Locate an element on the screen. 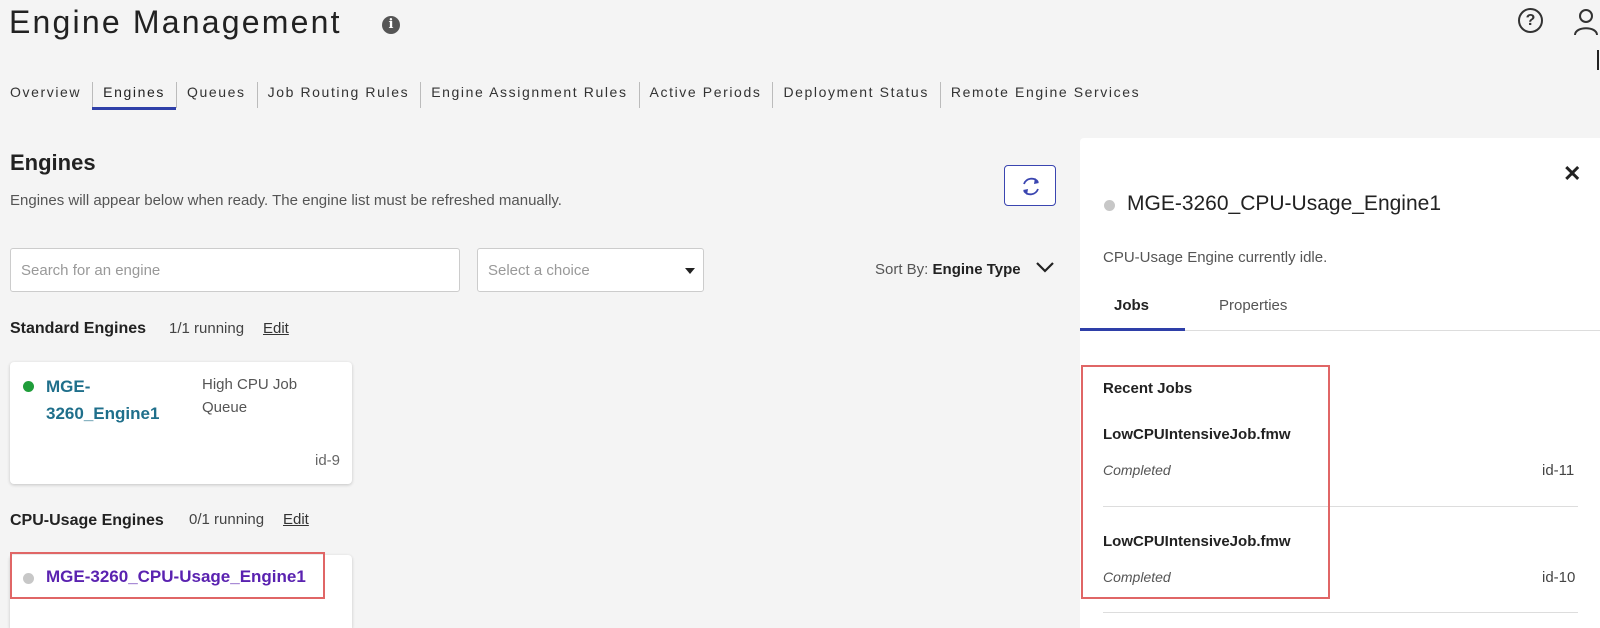 The height and width of the screenshot is (628, 1600). sort-by: Sort By: Engine Type is located at coordinates (948, 269).